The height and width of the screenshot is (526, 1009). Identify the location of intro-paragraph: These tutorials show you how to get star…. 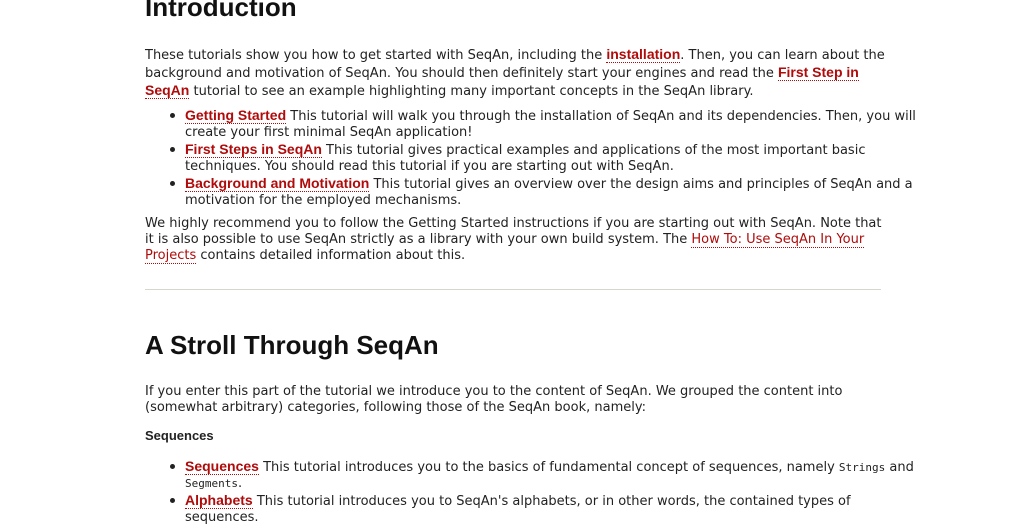
(515, 73).